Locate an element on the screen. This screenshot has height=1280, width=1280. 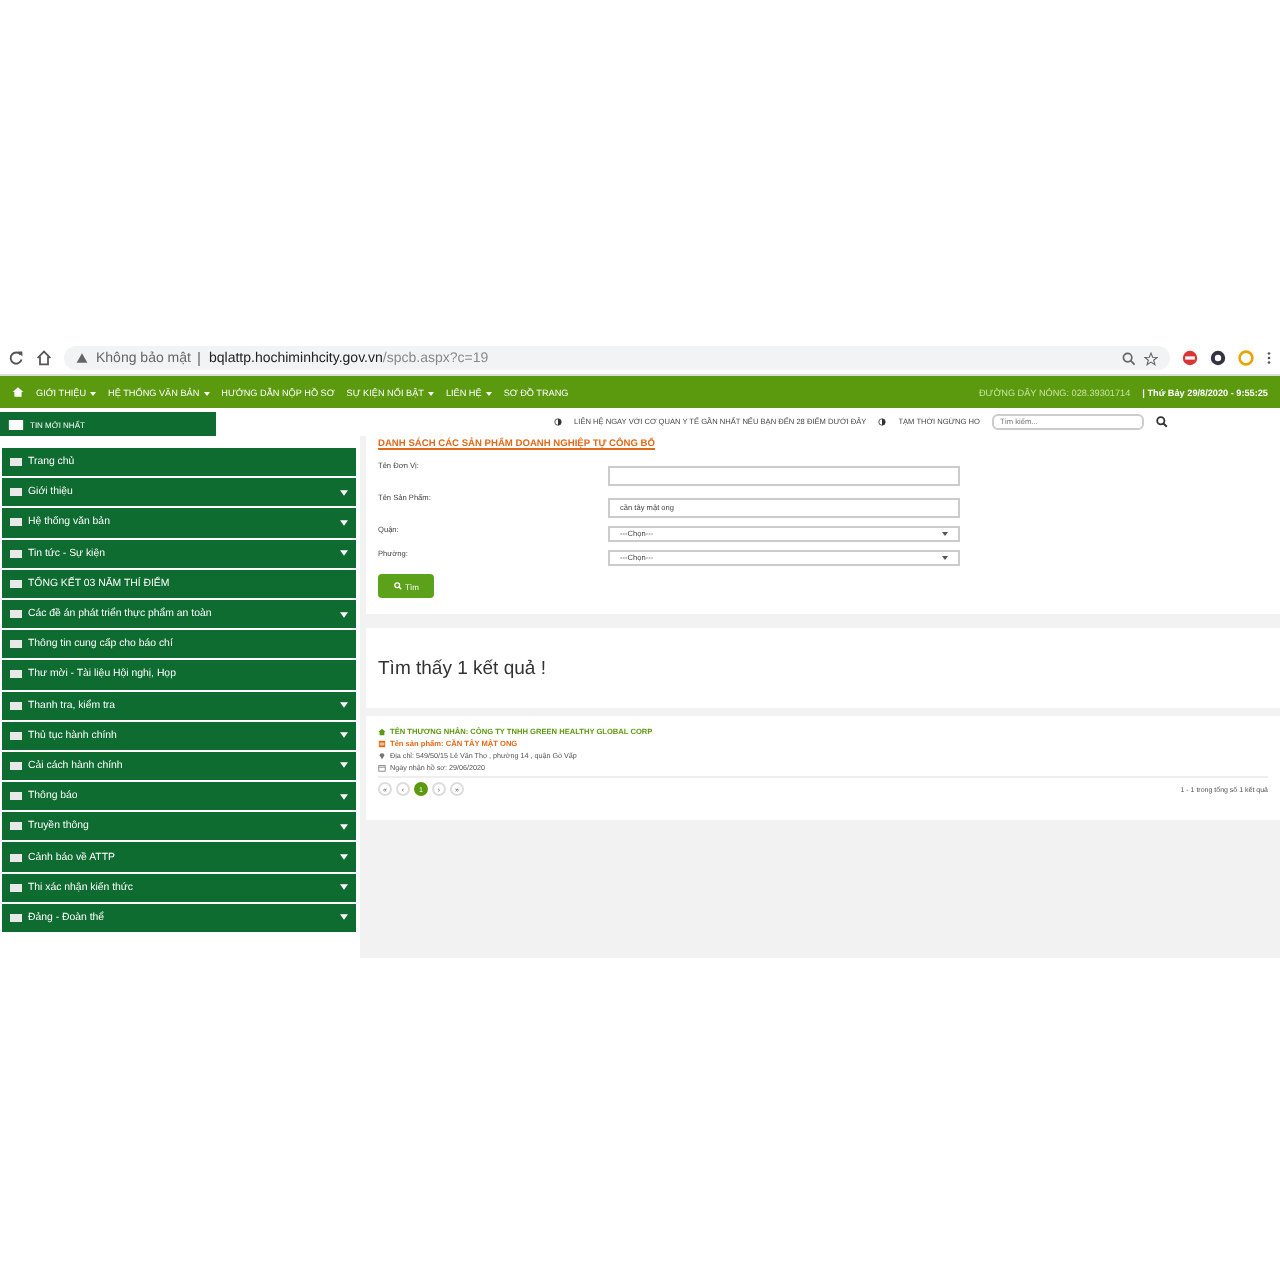
star-icon is located at coordinates (1151, 358).